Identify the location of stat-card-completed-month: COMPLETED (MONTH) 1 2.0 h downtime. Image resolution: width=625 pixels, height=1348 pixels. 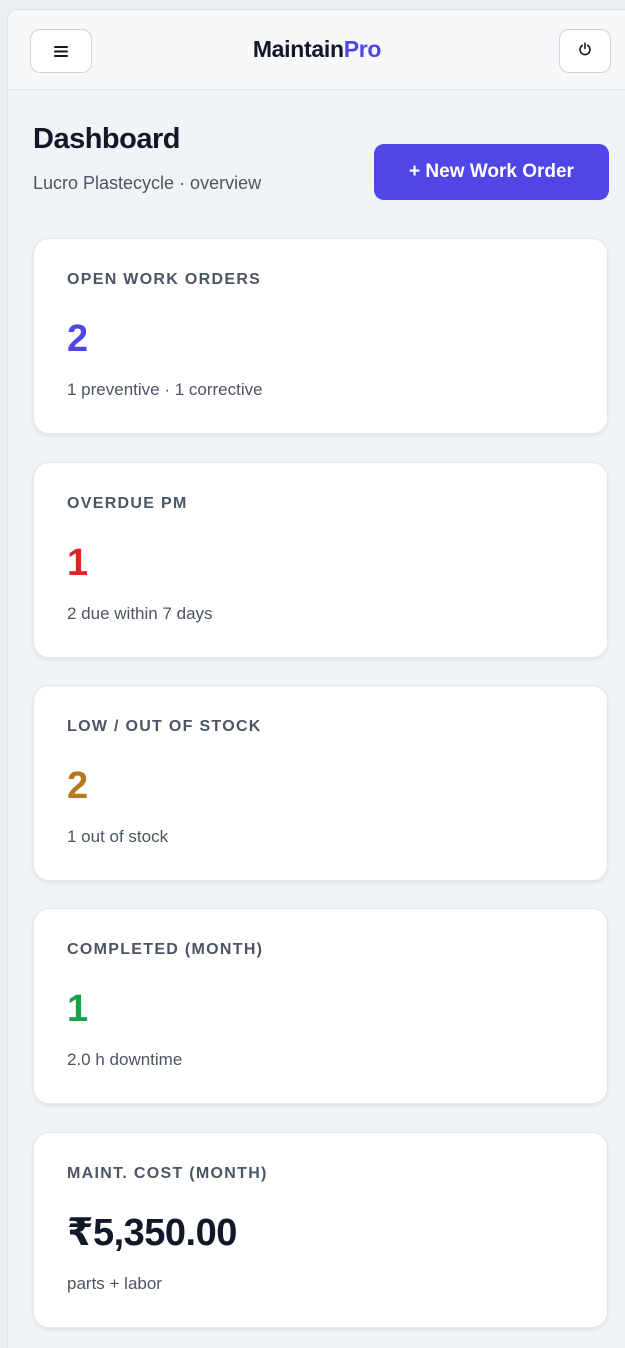
(320, 1006).